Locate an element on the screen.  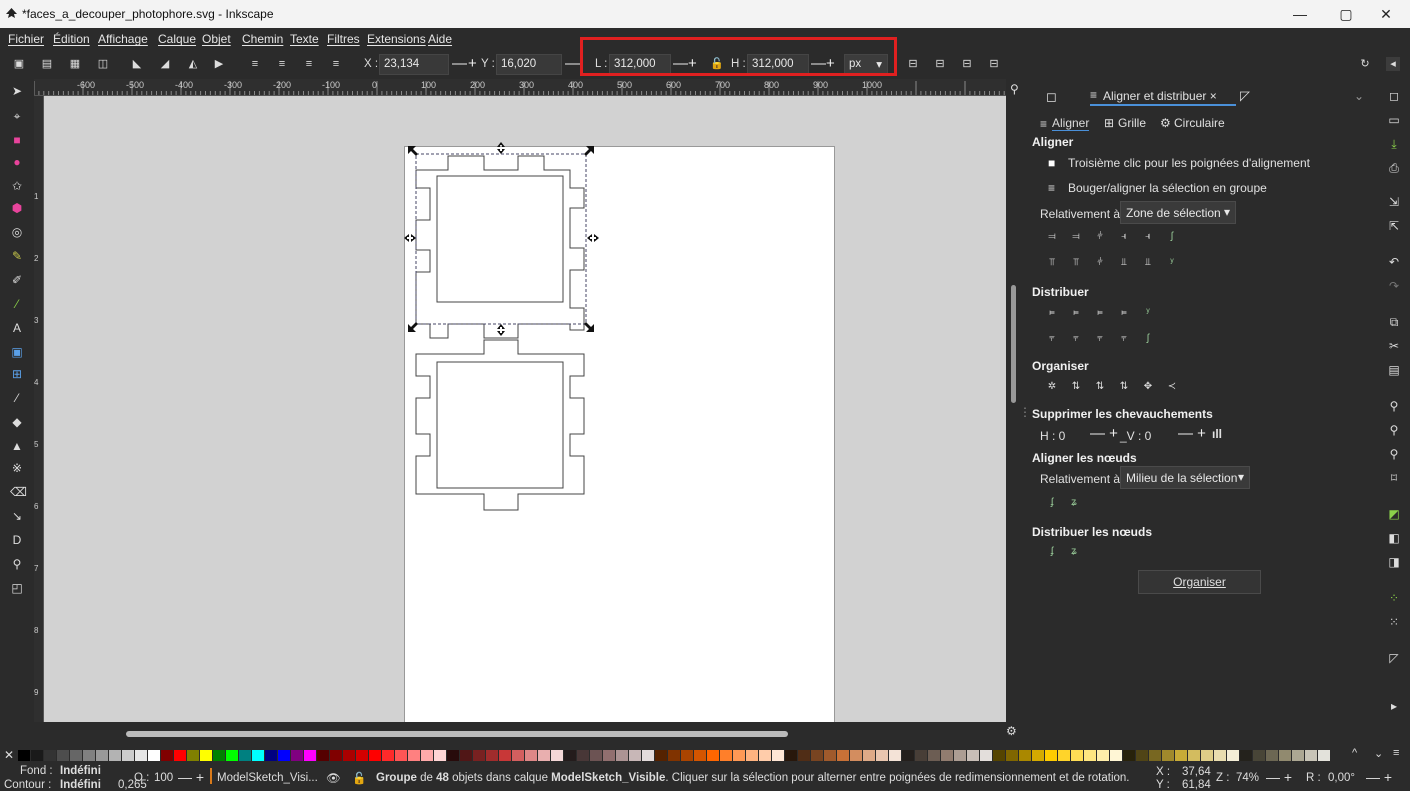
tabs-menu-icon: ⌄ is located at coordinates (1359, 96).